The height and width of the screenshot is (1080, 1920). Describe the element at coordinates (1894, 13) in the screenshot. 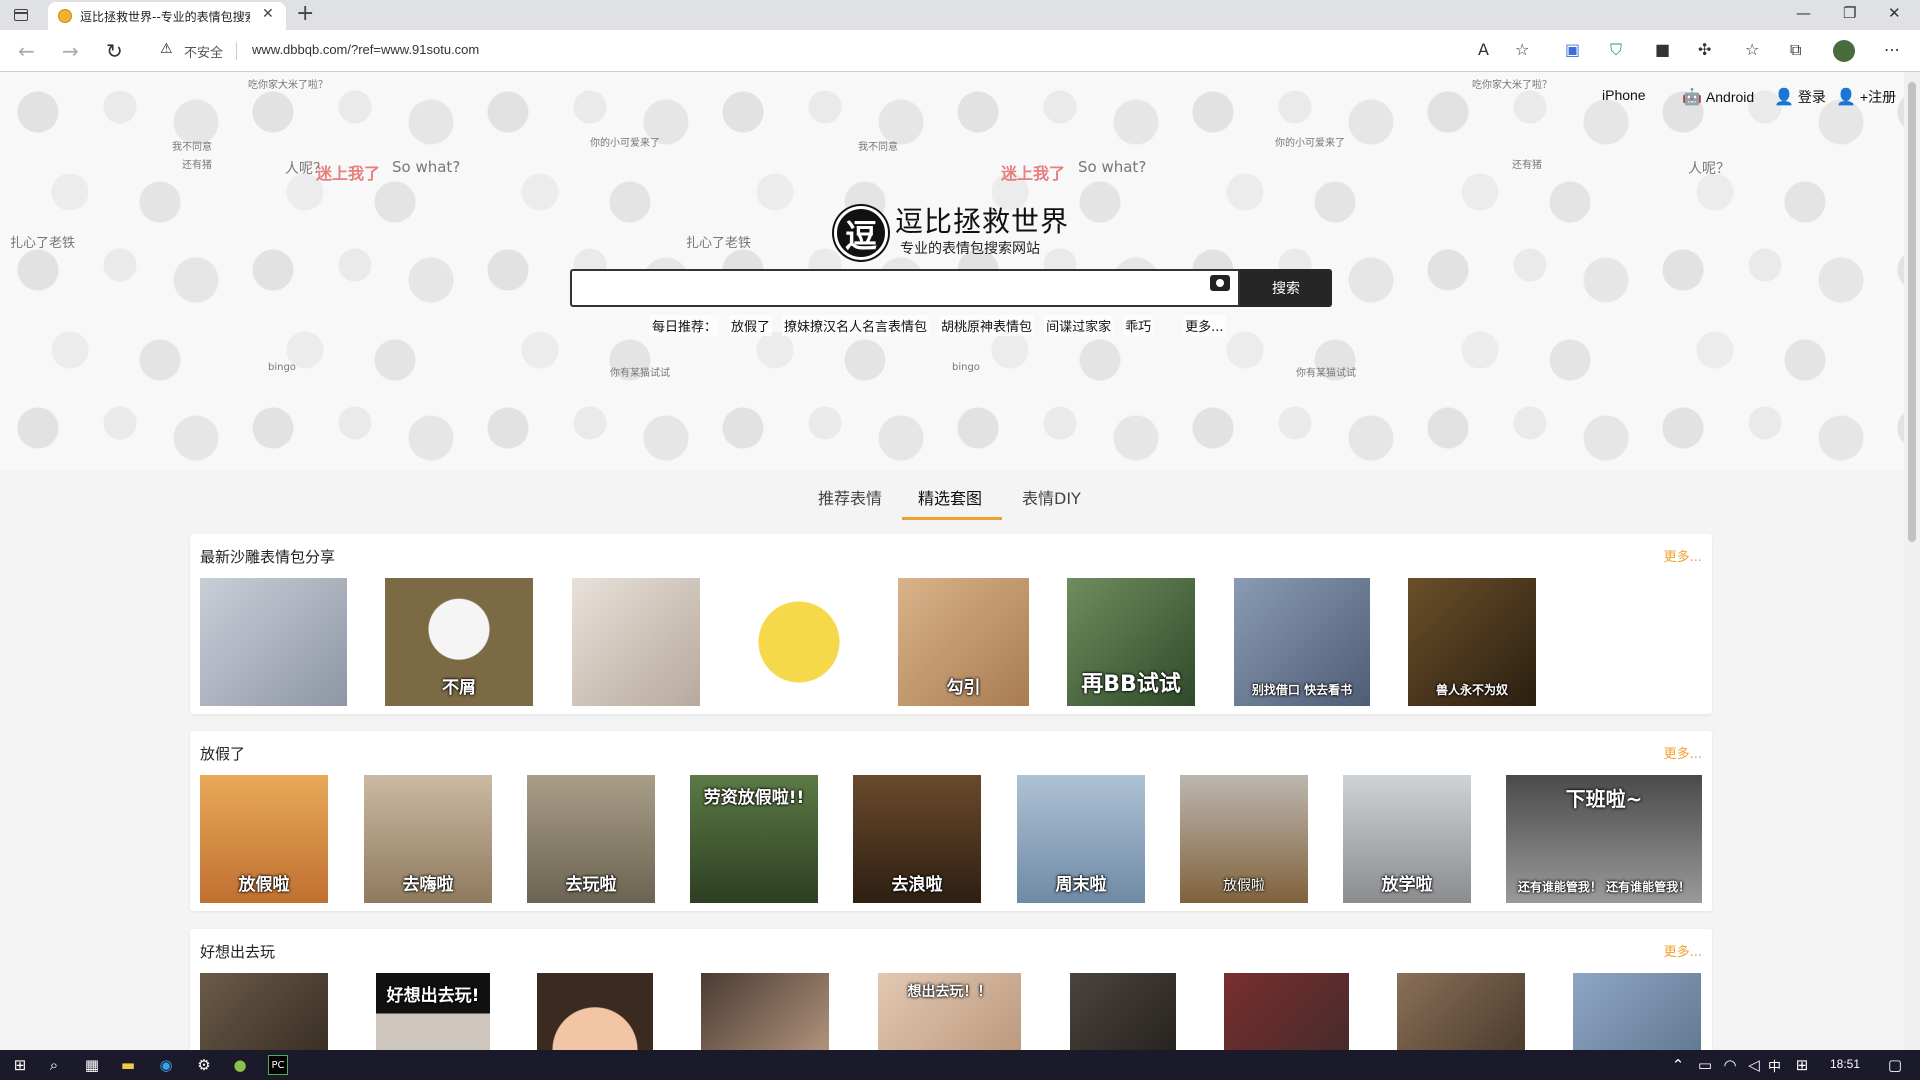

I see `window-close-icon: ✕` at that location.